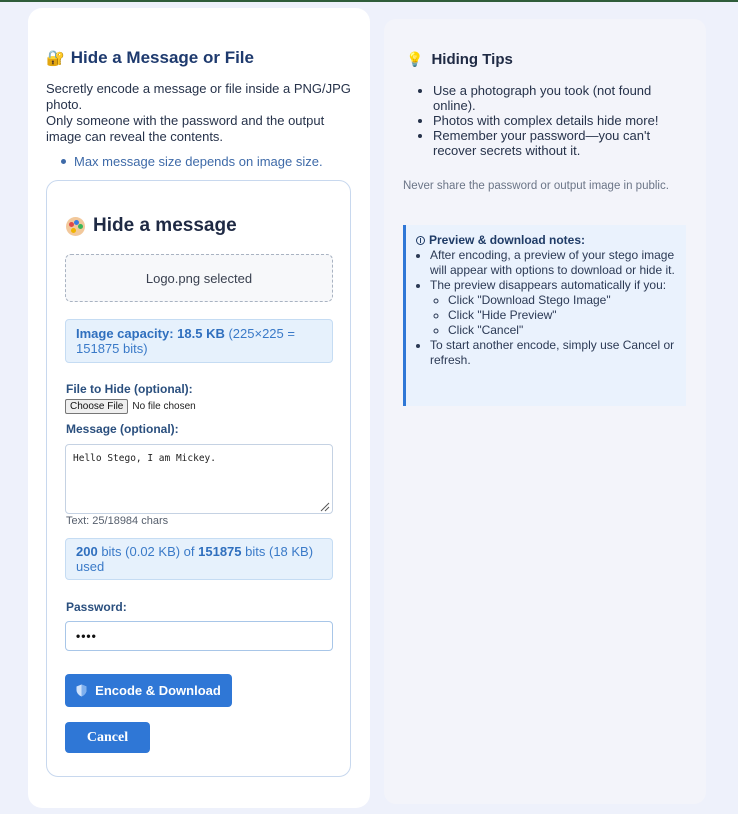  I want to click on file-to-hide-label: File to Hide (optional):, so click(129, 389).